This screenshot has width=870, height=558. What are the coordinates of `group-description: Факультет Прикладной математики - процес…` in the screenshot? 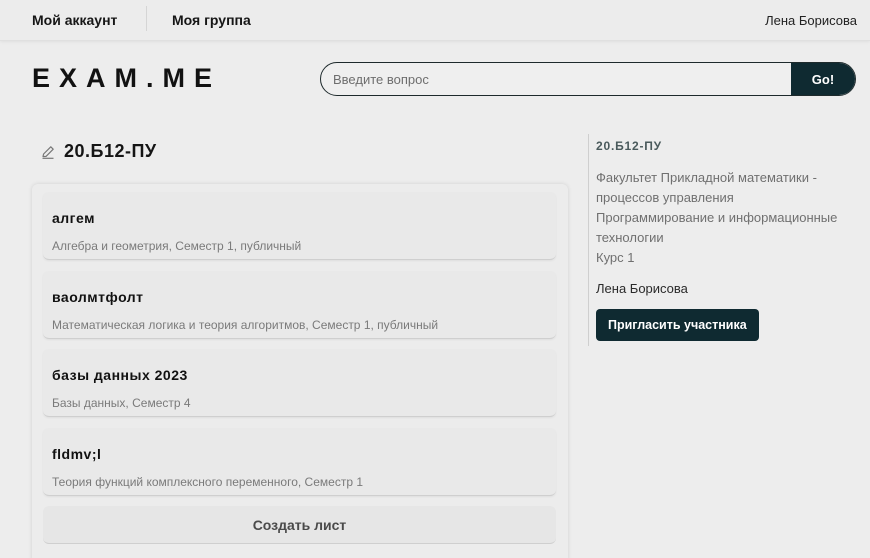 It's located at (727, 218).